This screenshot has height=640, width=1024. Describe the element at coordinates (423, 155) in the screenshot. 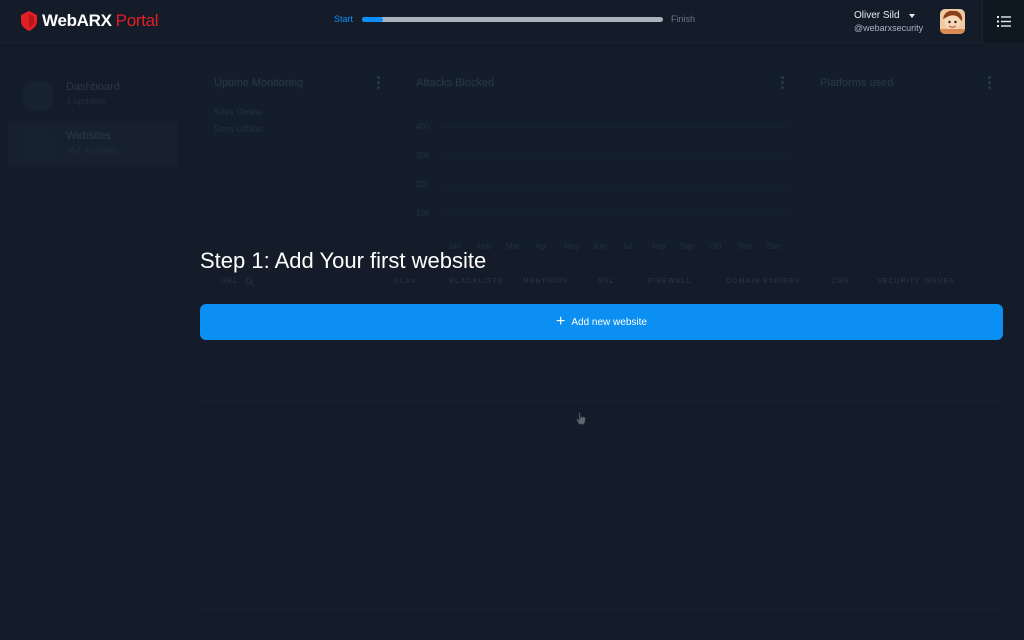

I see `chart-y-tick: 300` at that location.